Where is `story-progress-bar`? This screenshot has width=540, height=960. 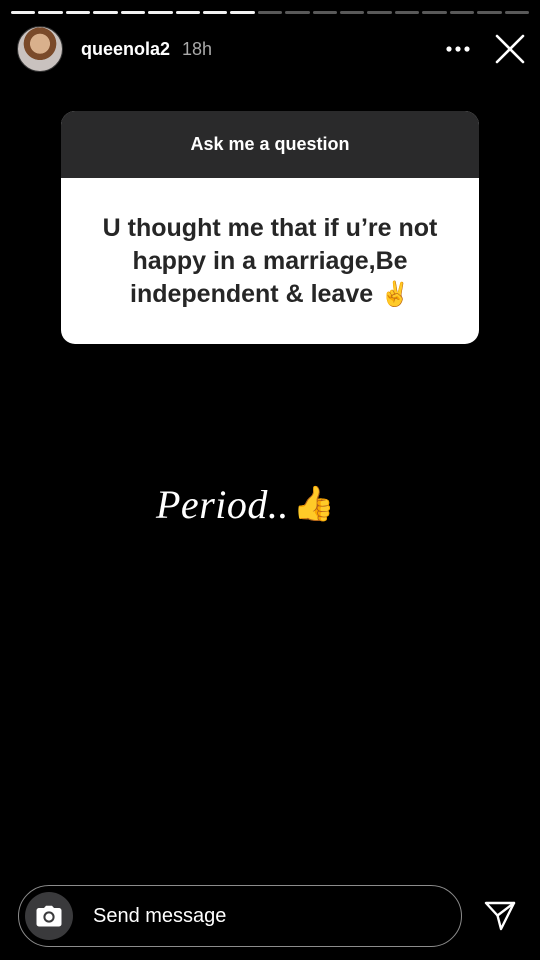
story-progress-bar is located at coordinates (270, 12).